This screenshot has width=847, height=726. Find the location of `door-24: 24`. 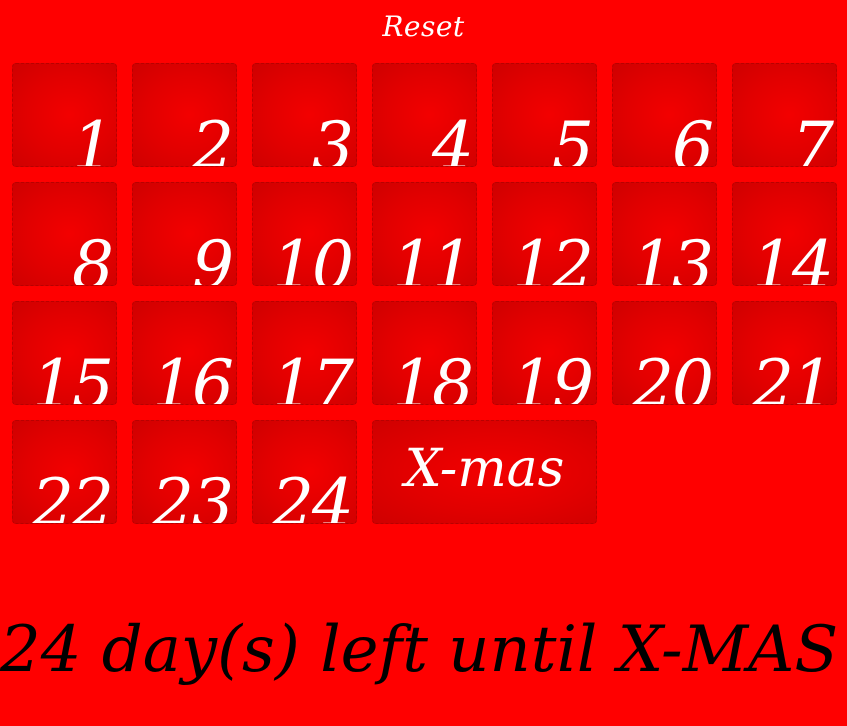

door-24: 24 is located at coordinates (304, 472).